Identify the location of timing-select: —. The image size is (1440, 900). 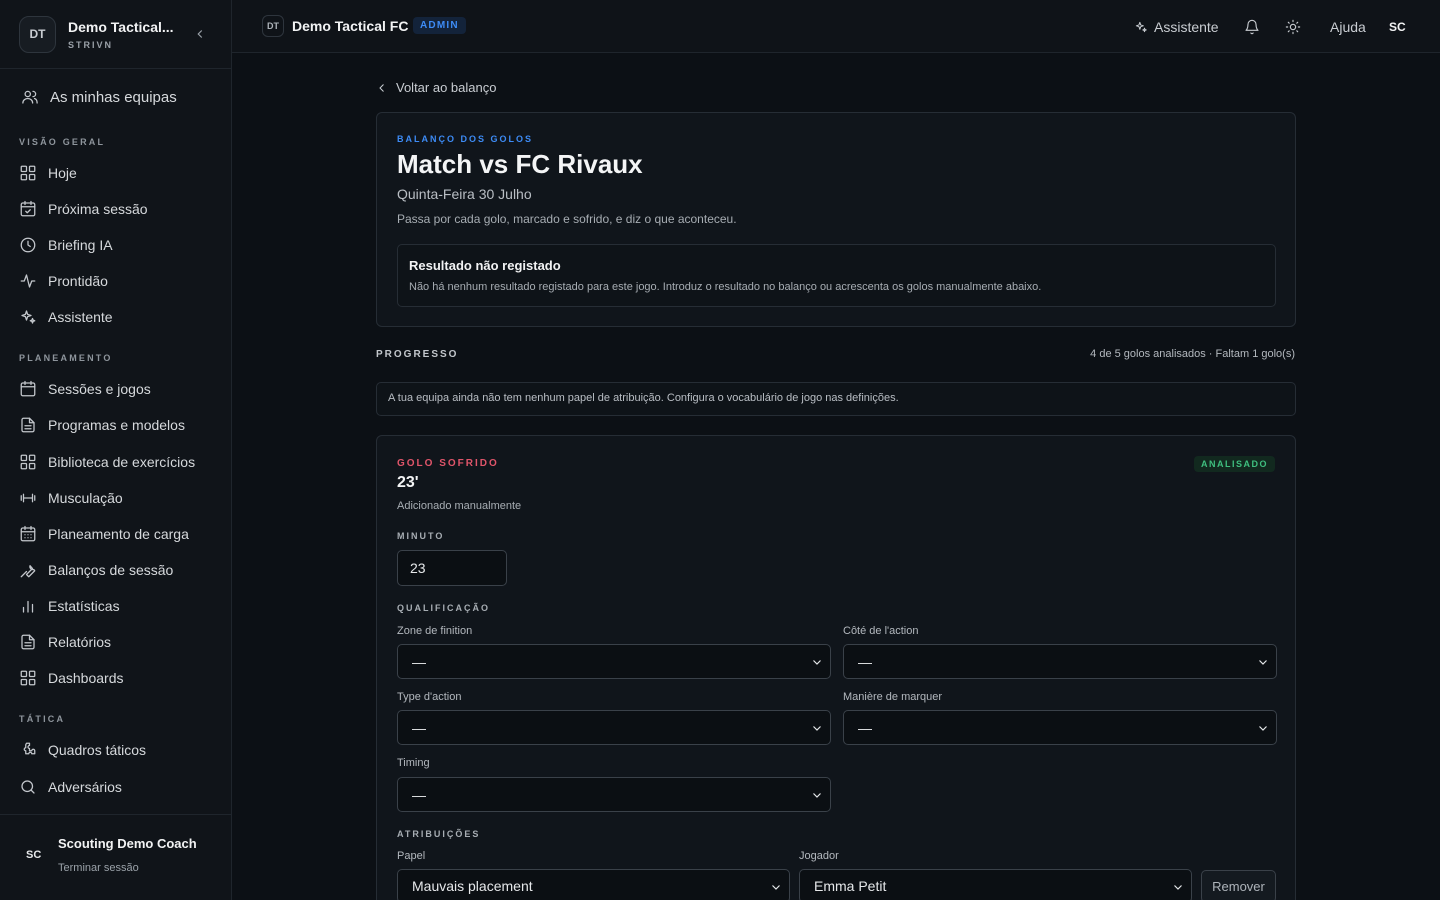
(614, 794).